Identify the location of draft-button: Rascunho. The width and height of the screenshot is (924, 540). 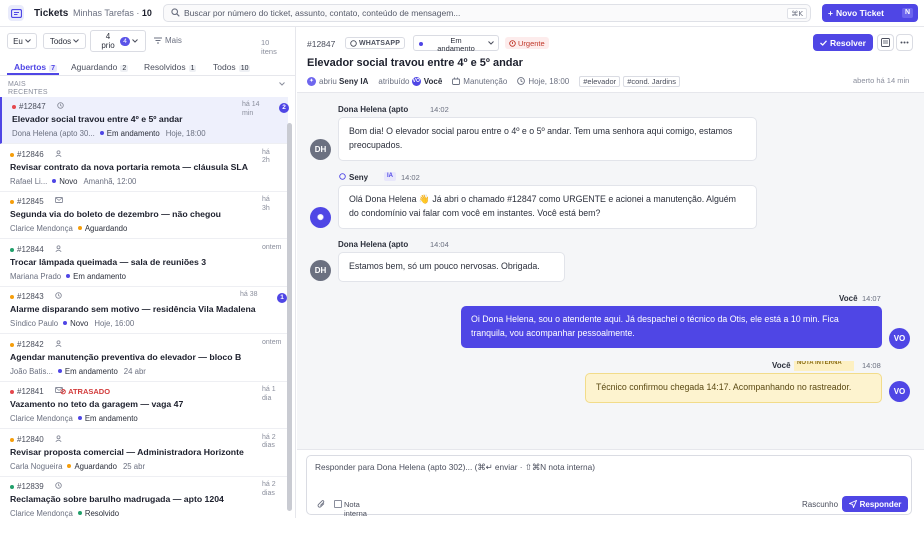
(820, 504).